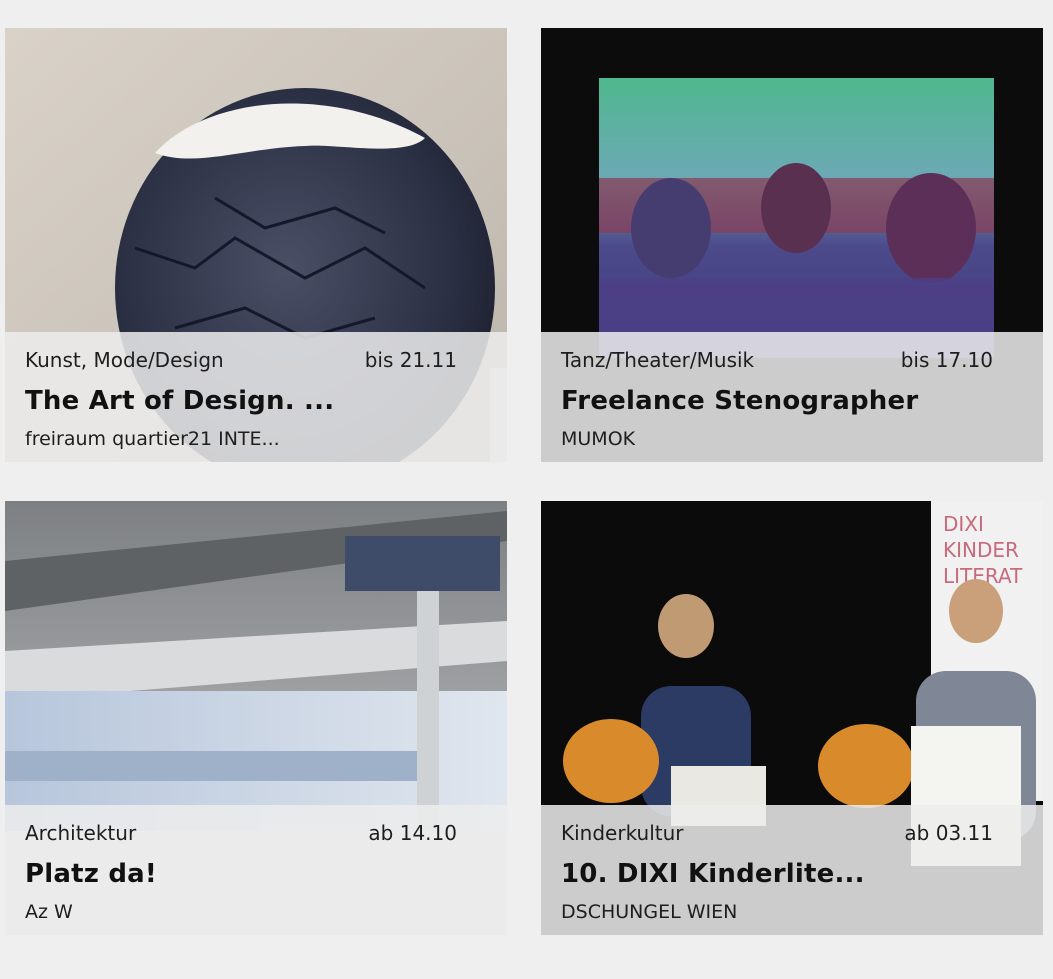  Describe the element at coordinates (49, 912) in the screenshot. I see `event-venue: Az W` at that location.